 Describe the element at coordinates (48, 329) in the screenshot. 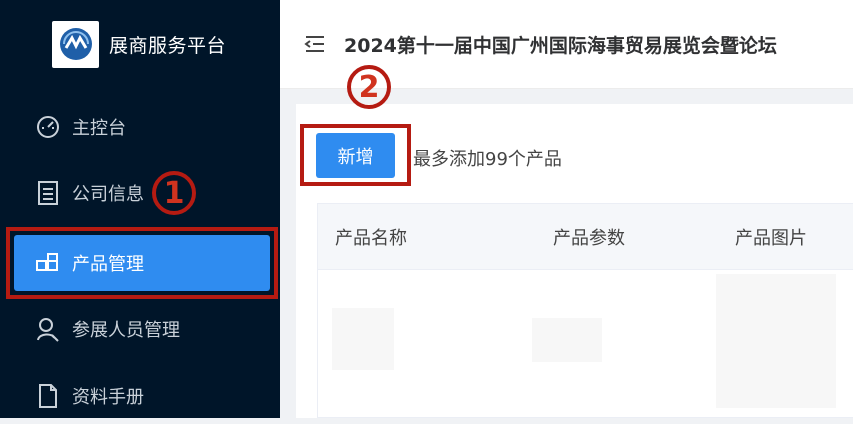

I see `staff-icon` at that location.